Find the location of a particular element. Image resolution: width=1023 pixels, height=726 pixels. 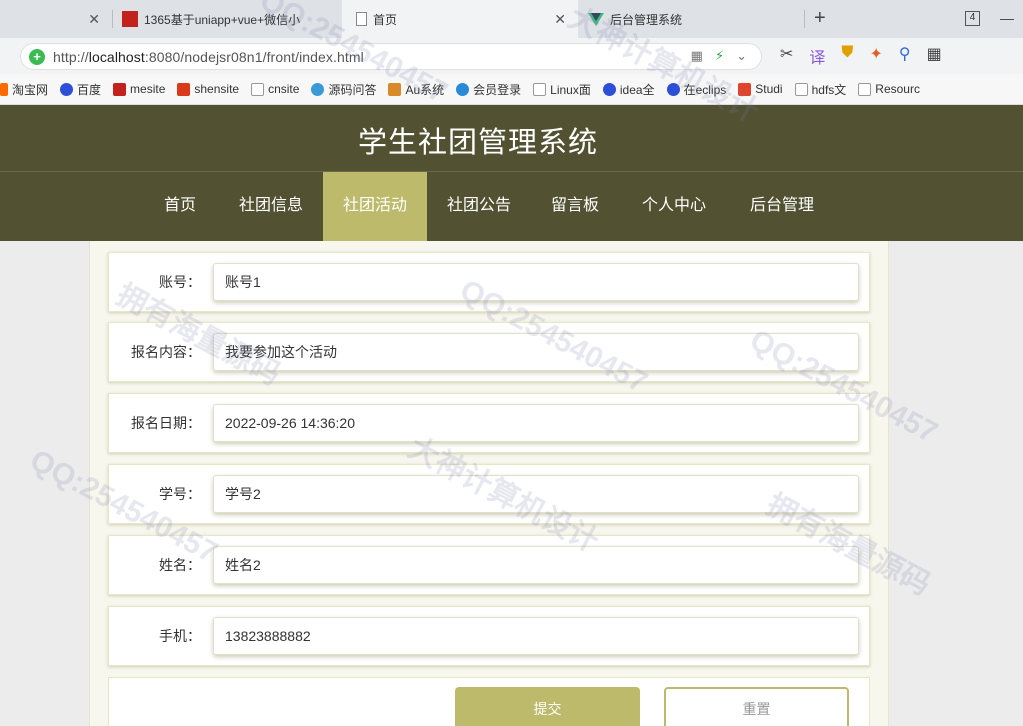

field-label: 报名日期： is located at coordinates (166, 423).